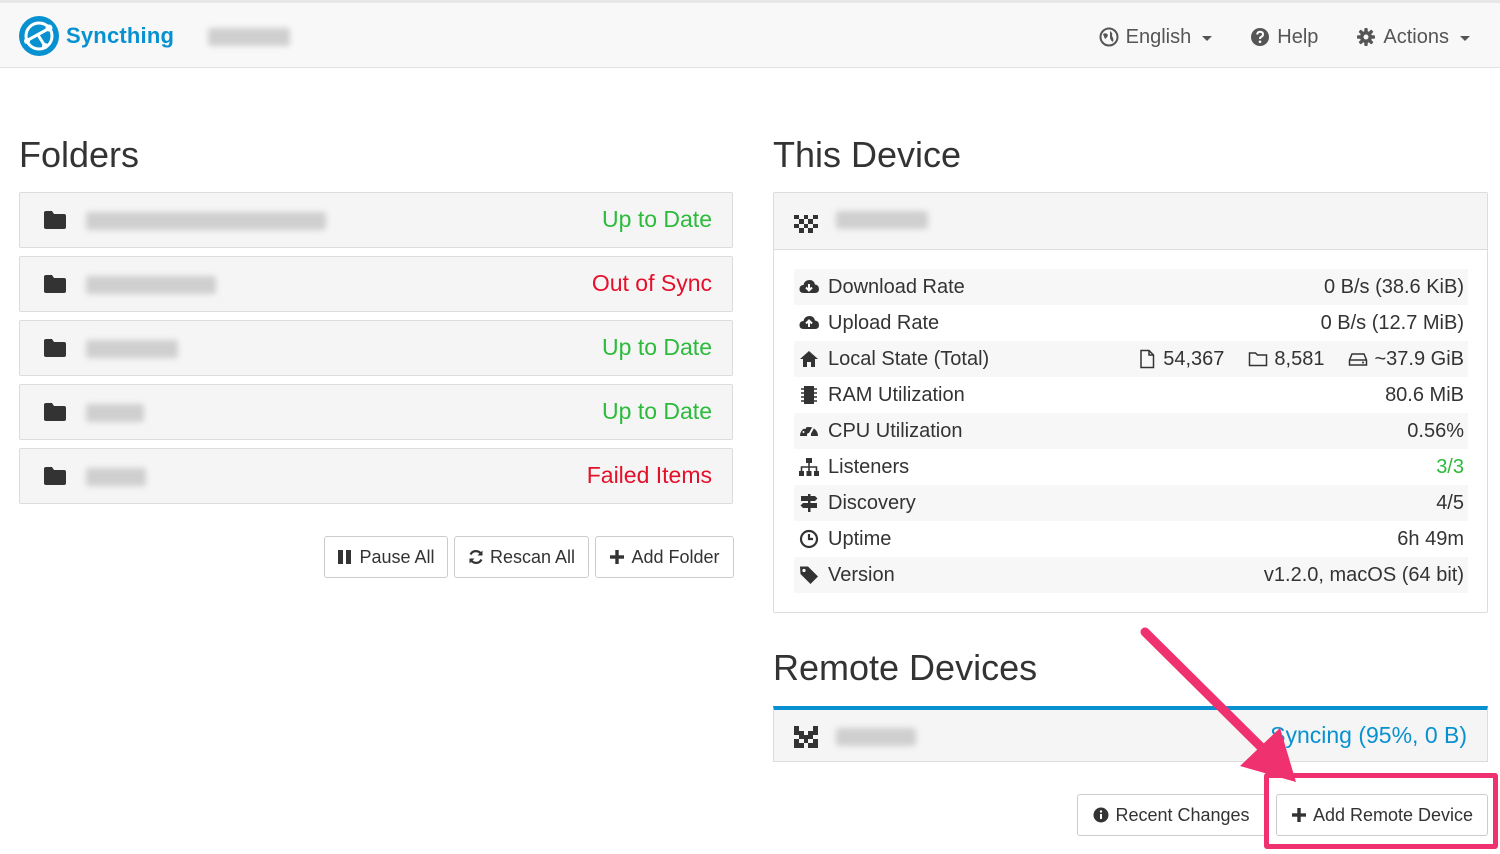  What do you see at coordinates (809, 431) in the screenshot?
I see `dashboard-icon` at bounding box center [809, 431].